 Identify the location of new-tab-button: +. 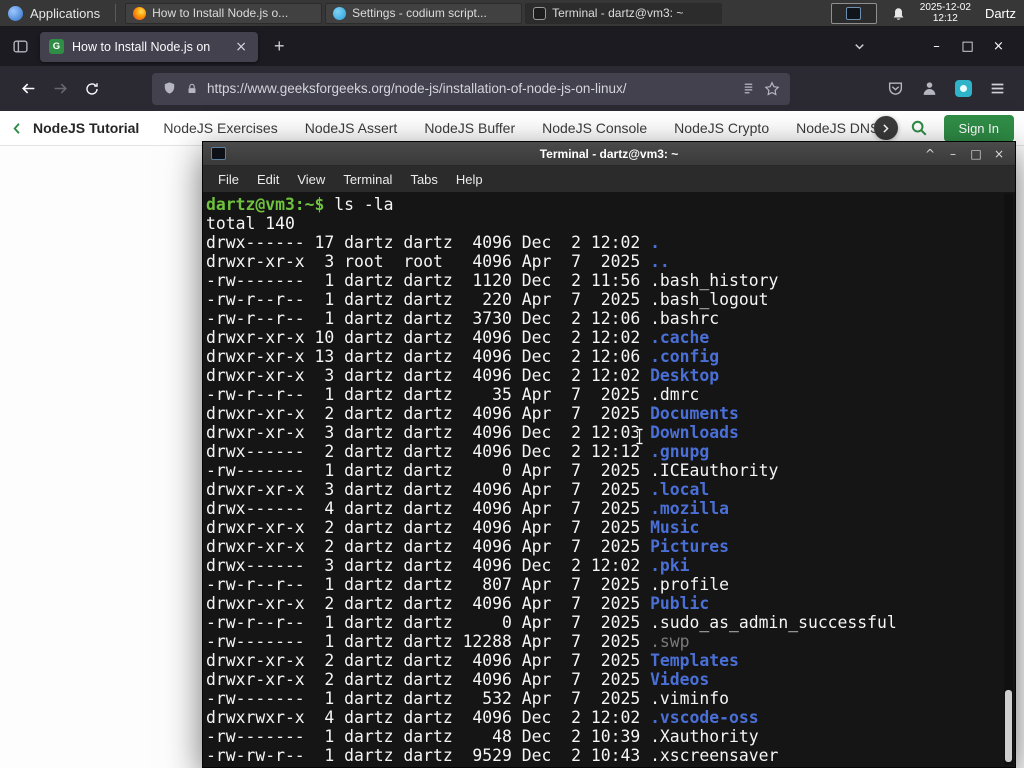
(279, 46).